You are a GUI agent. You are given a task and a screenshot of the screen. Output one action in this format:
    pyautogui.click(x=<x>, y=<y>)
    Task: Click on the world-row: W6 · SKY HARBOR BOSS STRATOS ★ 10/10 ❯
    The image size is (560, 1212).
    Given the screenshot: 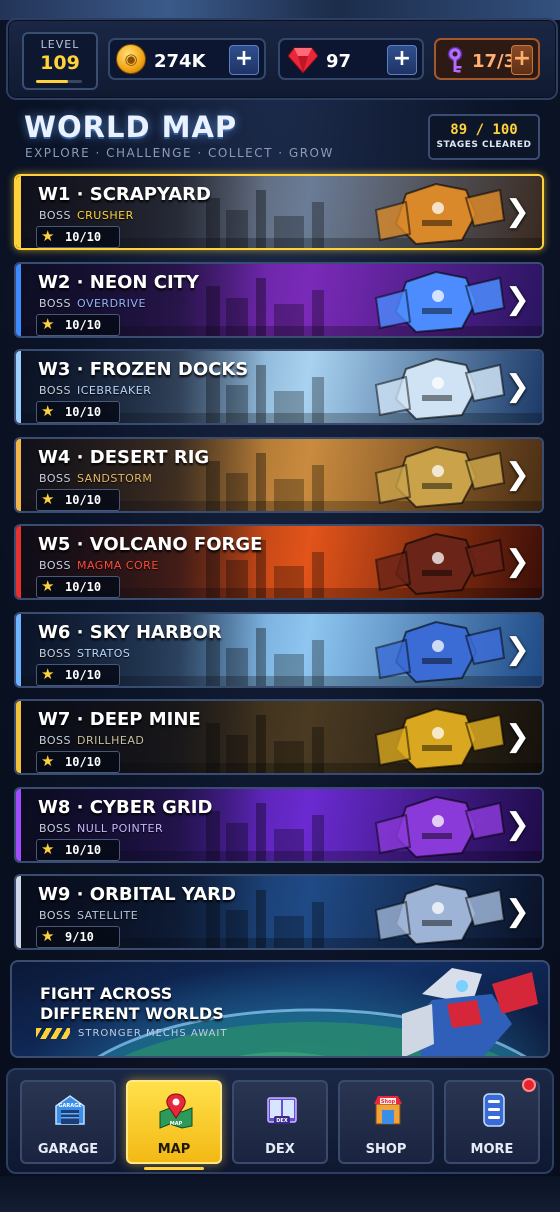 What is the action you would take?
    pyautogui.click(x=279, y=649)
    